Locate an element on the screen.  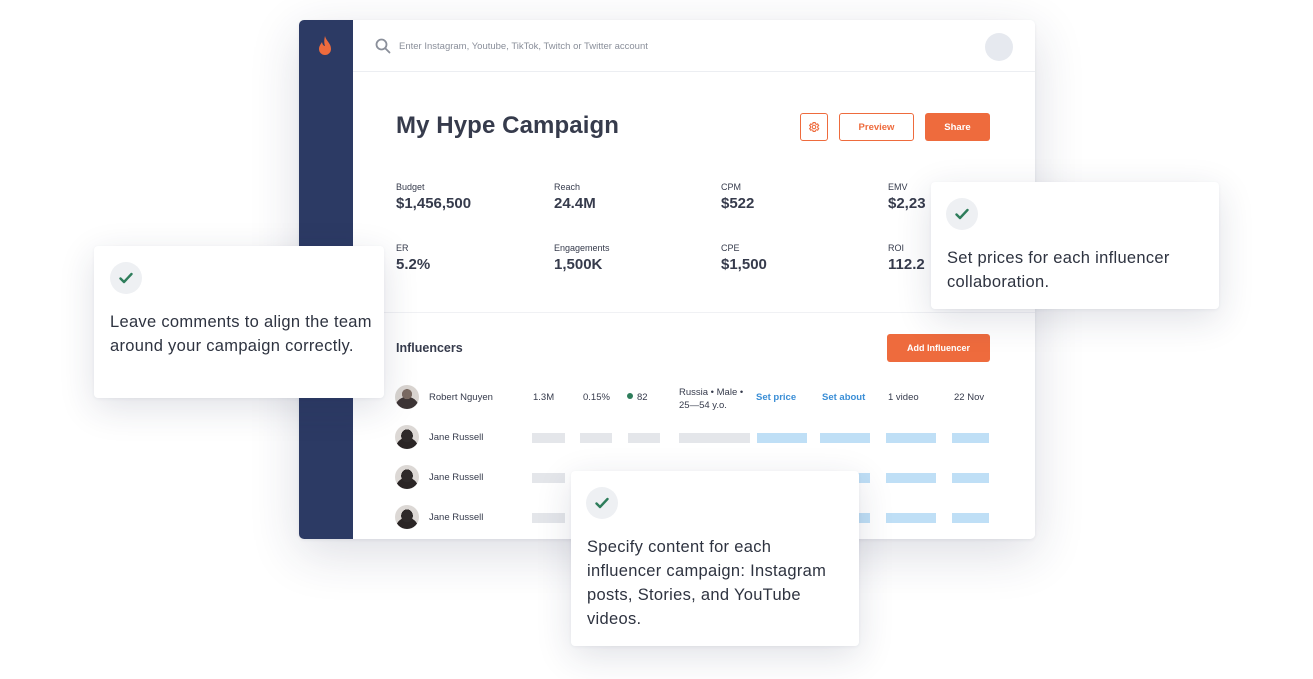
metric-label: CPE is located at coordinates (730, 248).